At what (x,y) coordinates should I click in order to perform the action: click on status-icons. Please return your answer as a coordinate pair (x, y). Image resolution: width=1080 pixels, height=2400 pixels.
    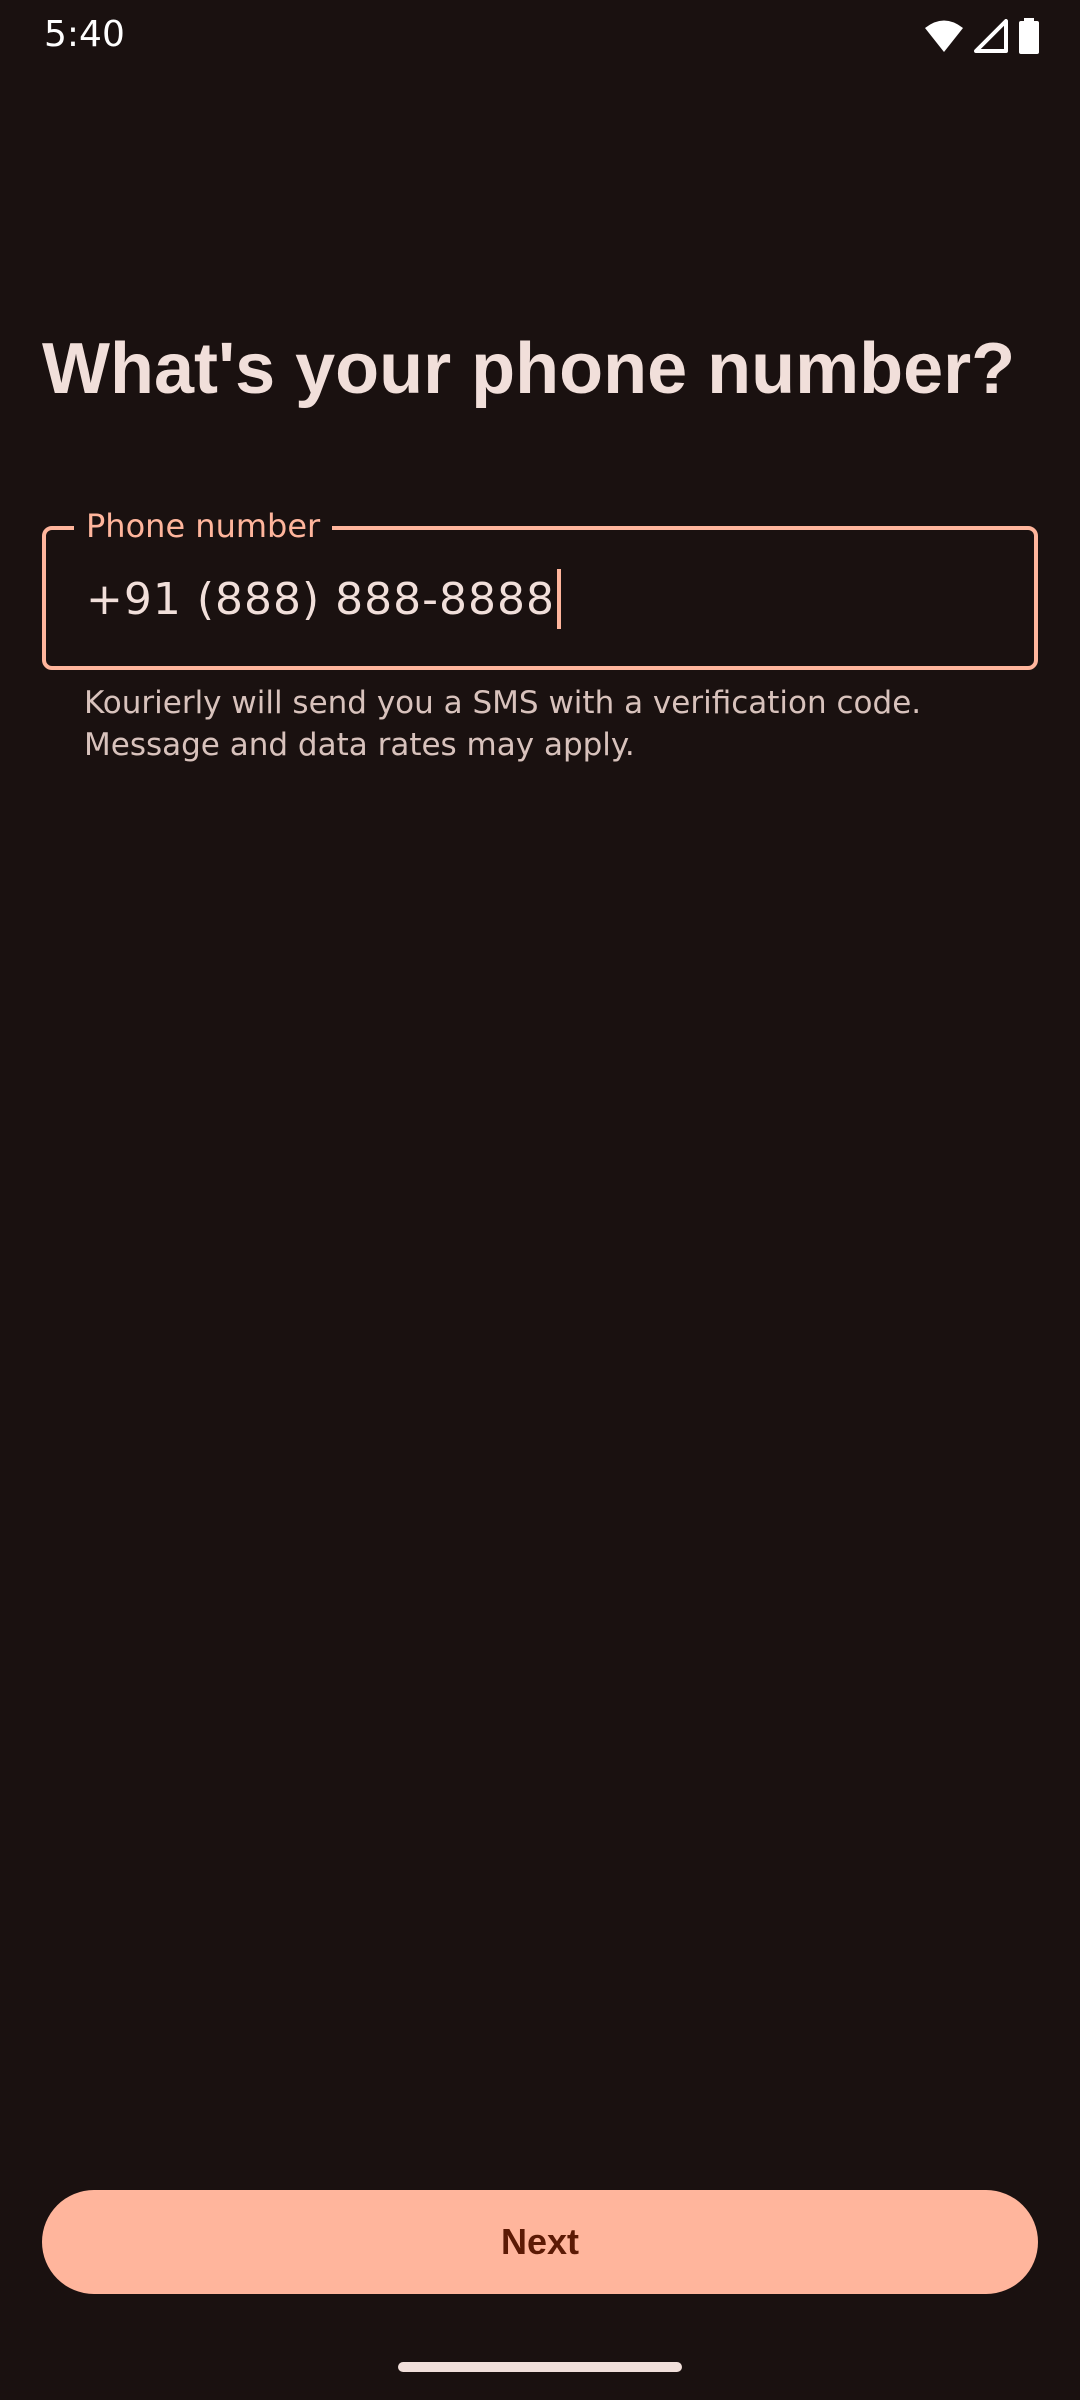
    Looking at the image, I should click on (982, 36).